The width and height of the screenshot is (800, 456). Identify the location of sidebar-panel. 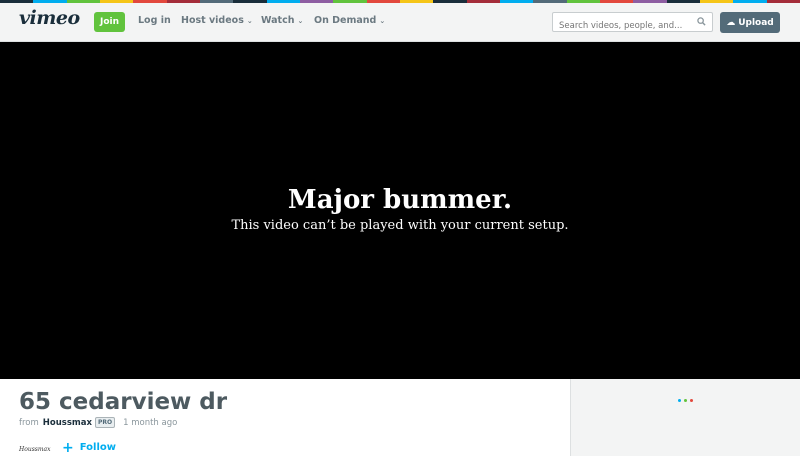
(685, 417).